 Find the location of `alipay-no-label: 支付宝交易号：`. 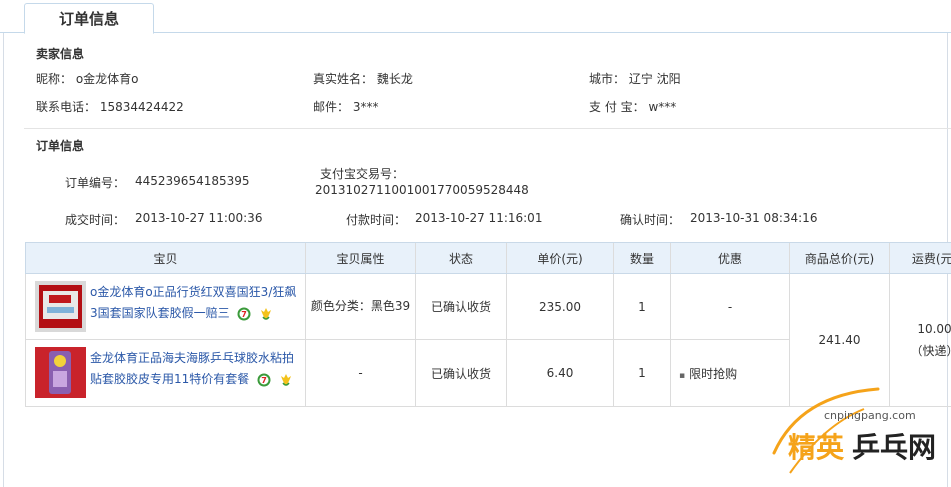

alipay-no-label: 支付宝交易号： is located at coordinates (362, 174).